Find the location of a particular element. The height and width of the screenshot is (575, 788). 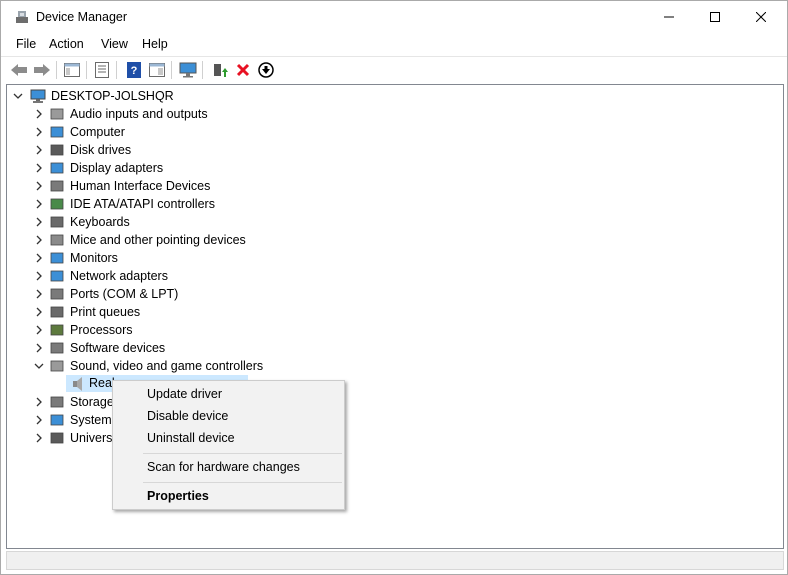

maximize-button is located at coordinates (715, 17).